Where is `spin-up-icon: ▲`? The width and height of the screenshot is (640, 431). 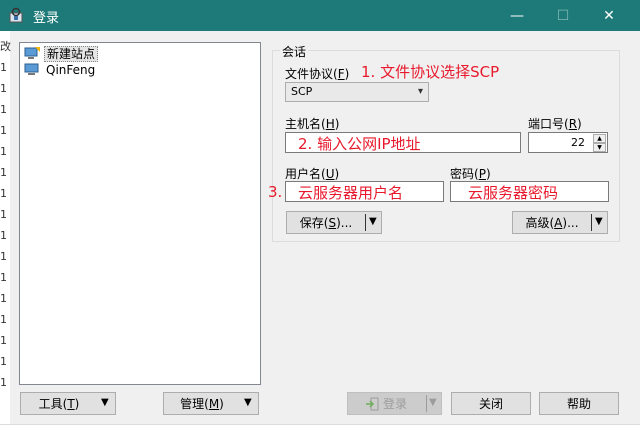
spin-up-icon: ▲ is located at coordinates (599, 138).